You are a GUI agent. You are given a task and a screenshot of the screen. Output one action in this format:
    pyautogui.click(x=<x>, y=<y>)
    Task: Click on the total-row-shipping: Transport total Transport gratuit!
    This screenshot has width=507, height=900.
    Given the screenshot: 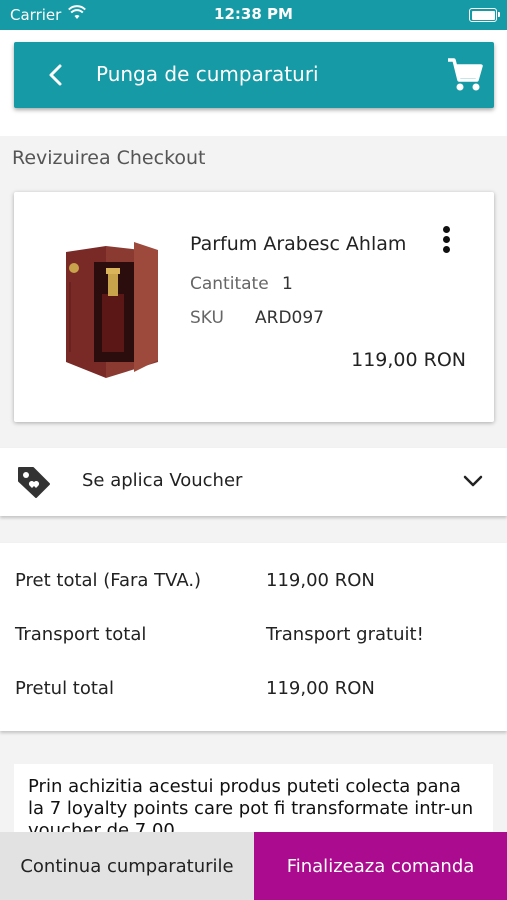 What is the action you would take?
    pyautogui.click(x=253, y=639)
    